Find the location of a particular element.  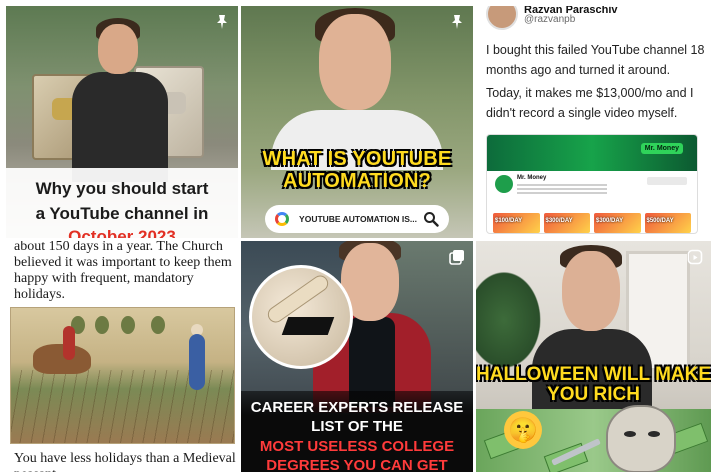

channel-name: Mr. Money is located at coordinates (532, 178).